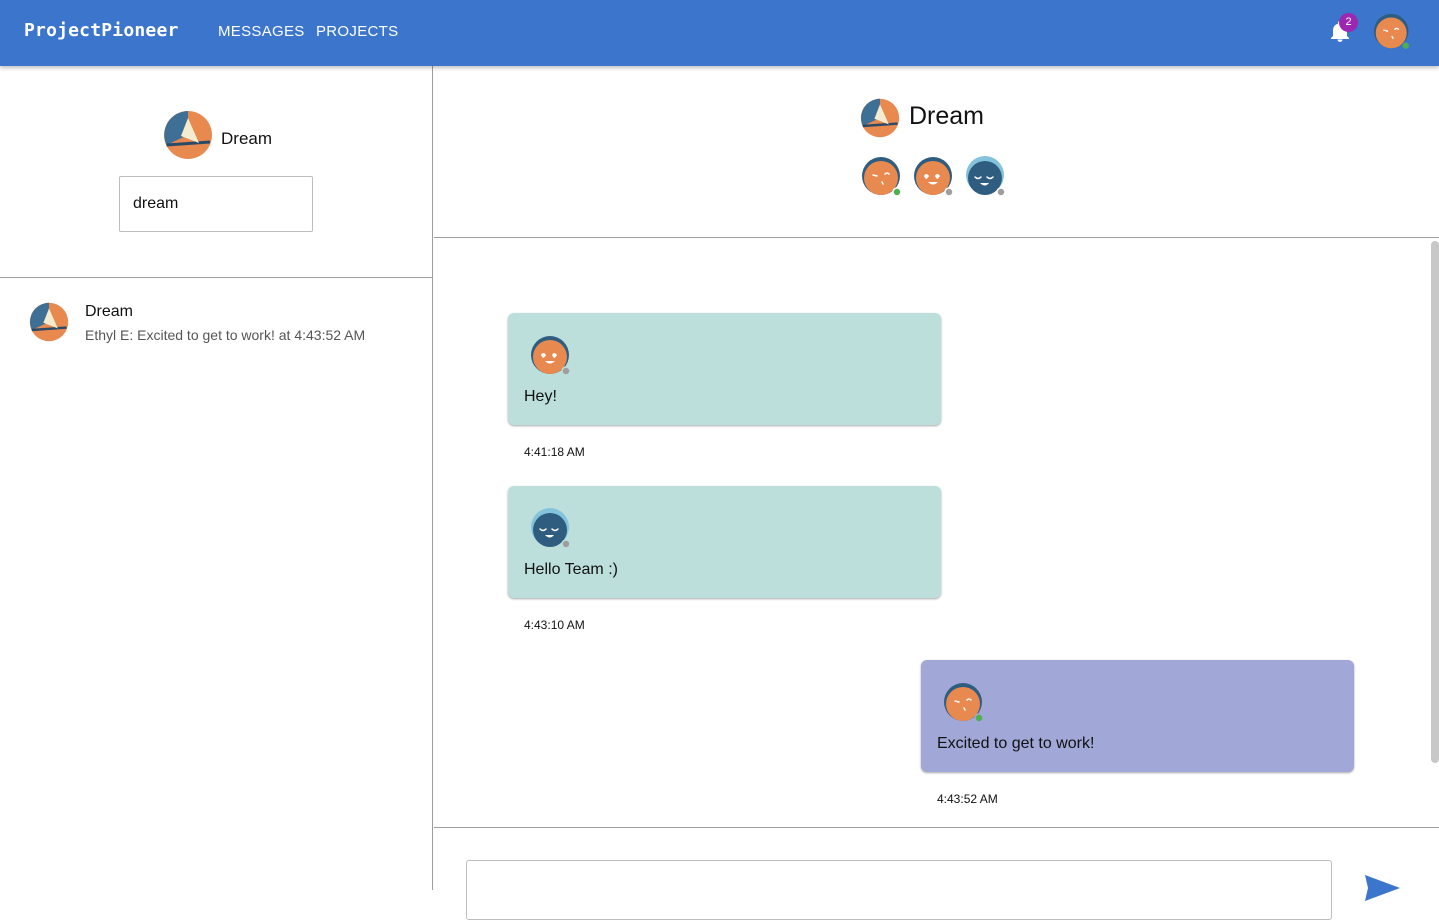 The image size is (1439, 920). What do you see at coordinates (967, 799) in the screenshot?
I see `message-timestamp: 4:43:52 AM` at bounding box center [967, 799].